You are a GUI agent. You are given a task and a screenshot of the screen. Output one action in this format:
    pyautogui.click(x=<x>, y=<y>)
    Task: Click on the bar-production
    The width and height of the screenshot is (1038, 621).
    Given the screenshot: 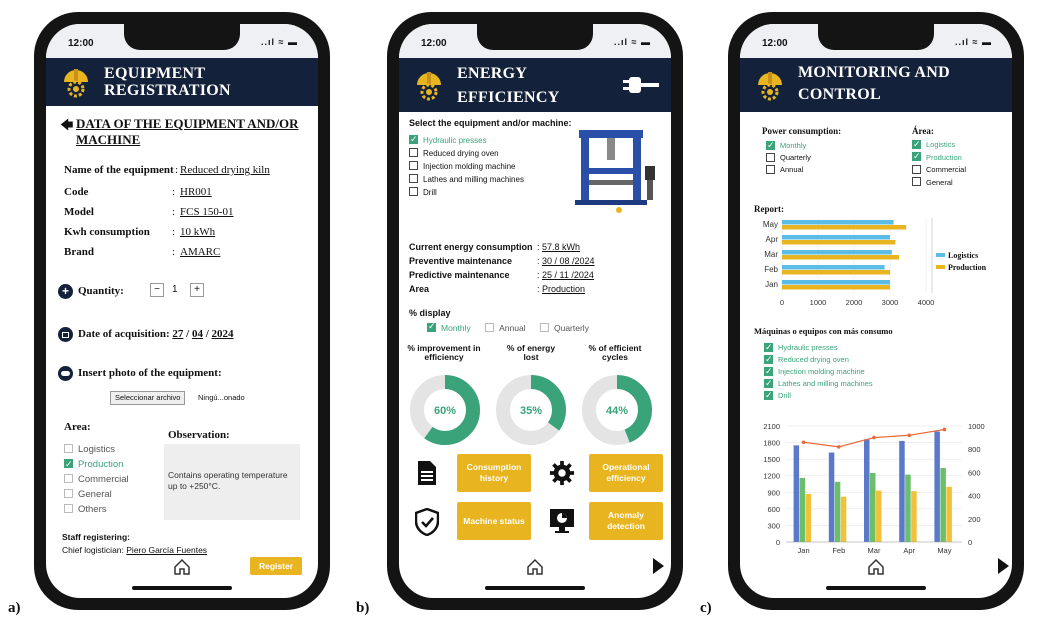 What is the action you would take?
    pyautogui.click(x=839, y=242)
    